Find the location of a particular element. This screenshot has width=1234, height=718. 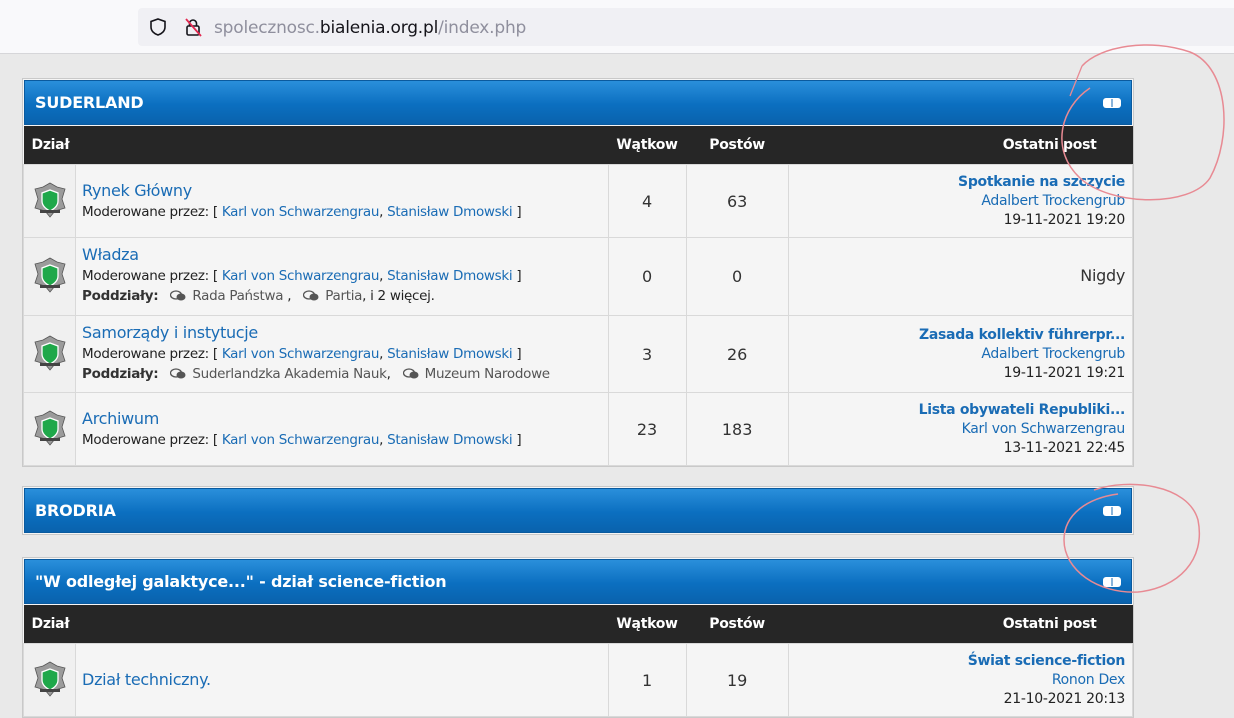

shield-icon is located at coordinates (158, 28).